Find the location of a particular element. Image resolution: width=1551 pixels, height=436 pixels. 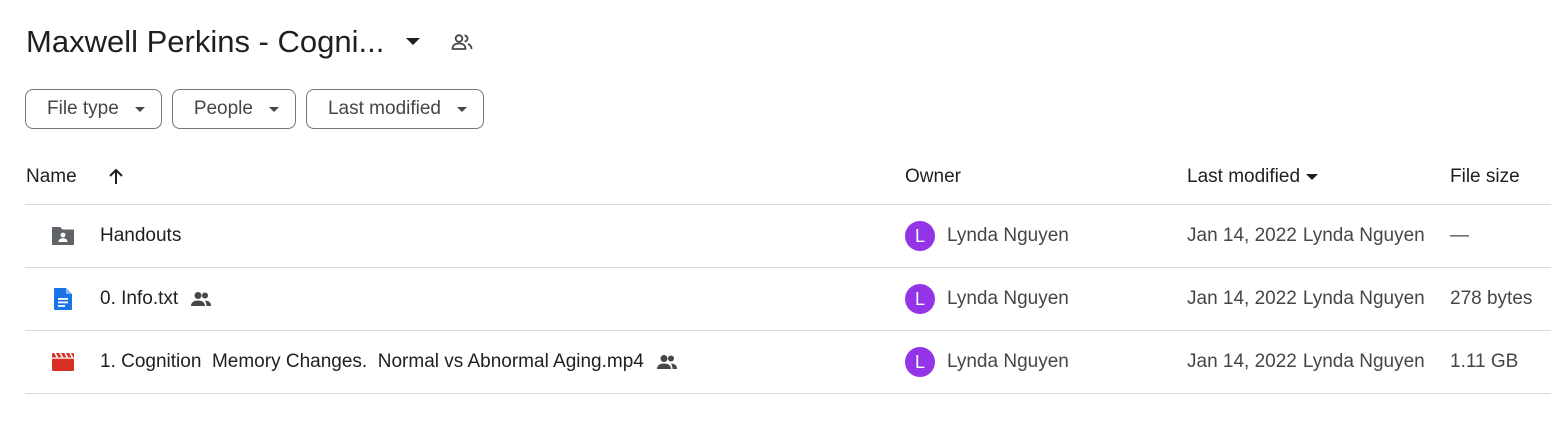

shared-folder-icon is located at coordinates (63, 236).